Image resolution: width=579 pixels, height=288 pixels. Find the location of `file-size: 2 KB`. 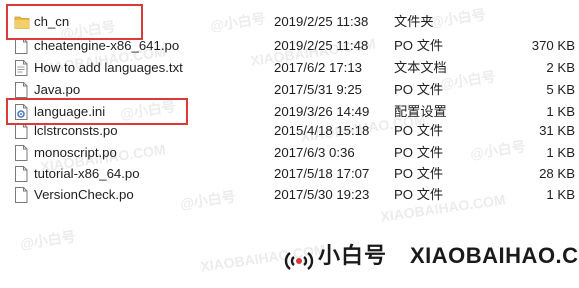

file-size: 2 KB is located at coordinates (560, 67).